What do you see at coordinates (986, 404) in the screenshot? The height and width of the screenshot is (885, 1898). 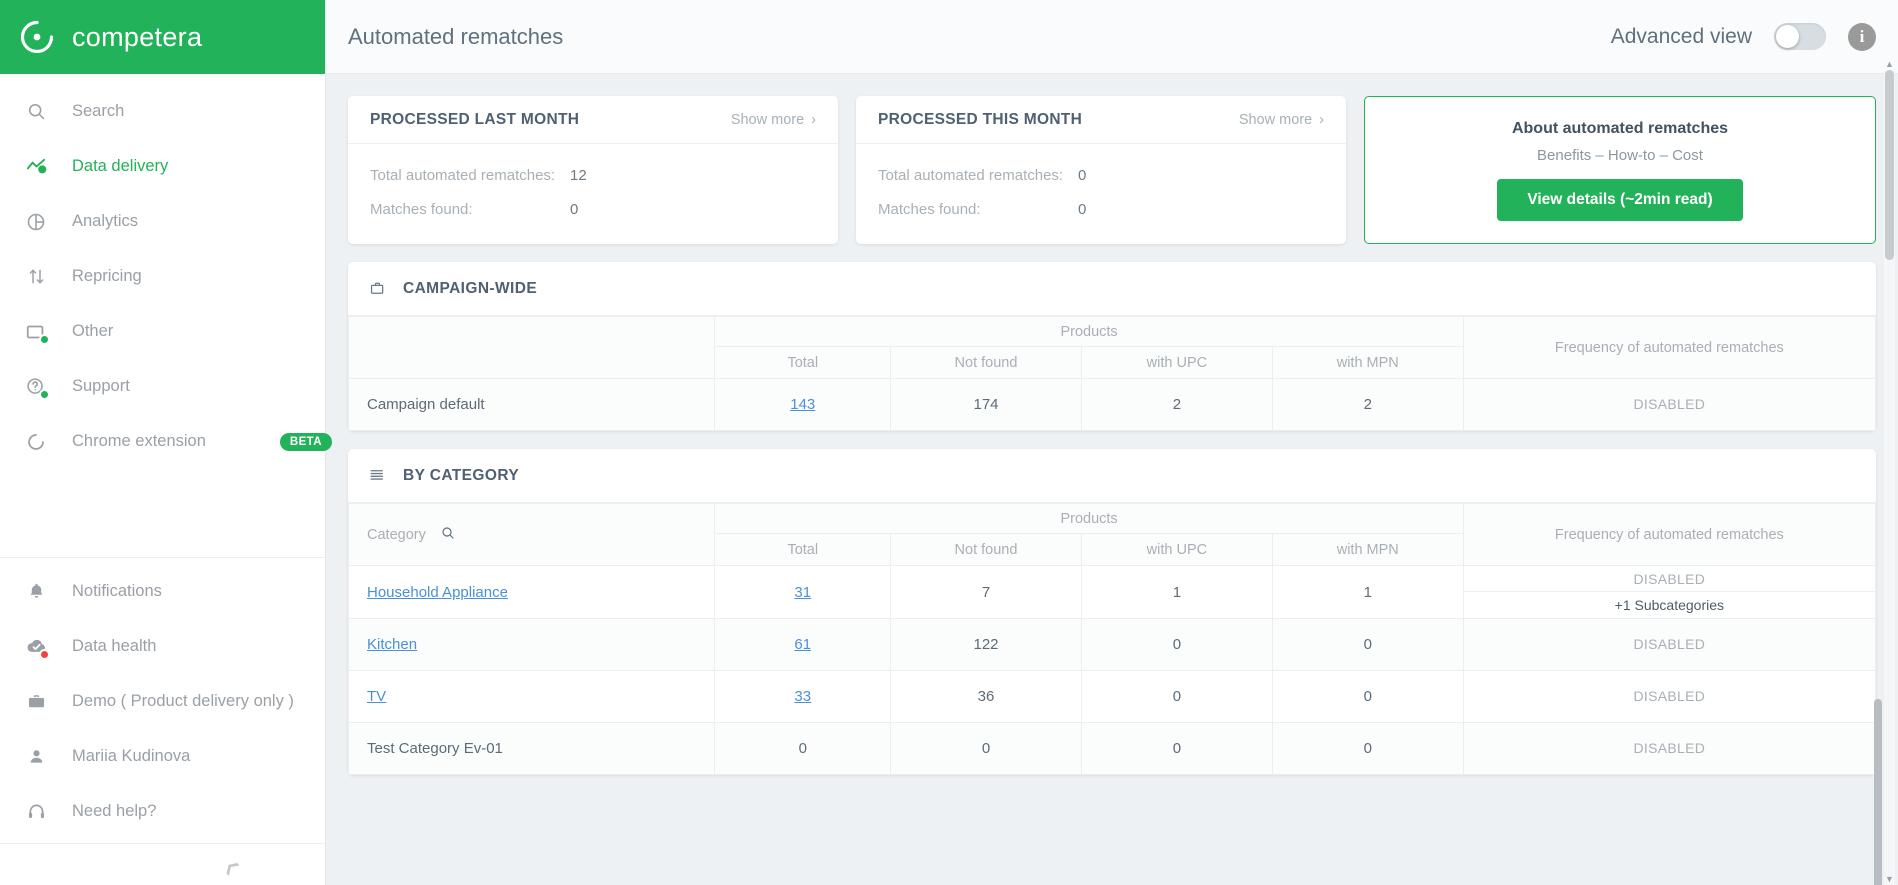 I see `row-not-found: 174` at bounding box center [986, 404].